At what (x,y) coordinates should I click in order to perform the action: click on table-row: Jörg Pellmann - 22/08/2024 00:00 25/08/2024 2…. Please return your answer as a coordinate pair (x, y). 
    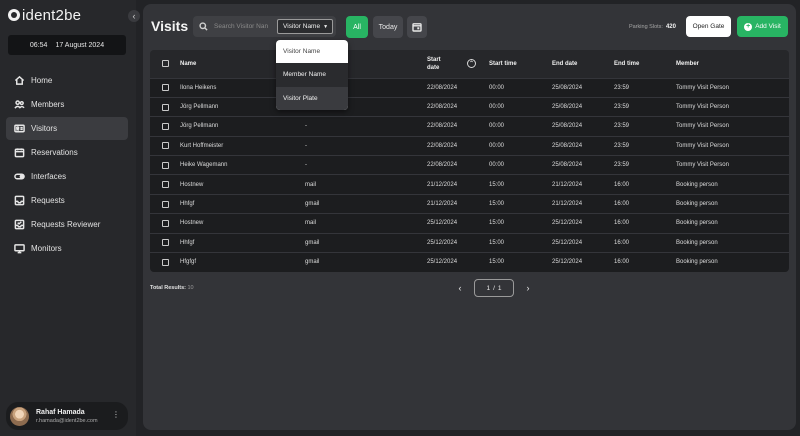
    Looking at the image, I should click on (469, 126).